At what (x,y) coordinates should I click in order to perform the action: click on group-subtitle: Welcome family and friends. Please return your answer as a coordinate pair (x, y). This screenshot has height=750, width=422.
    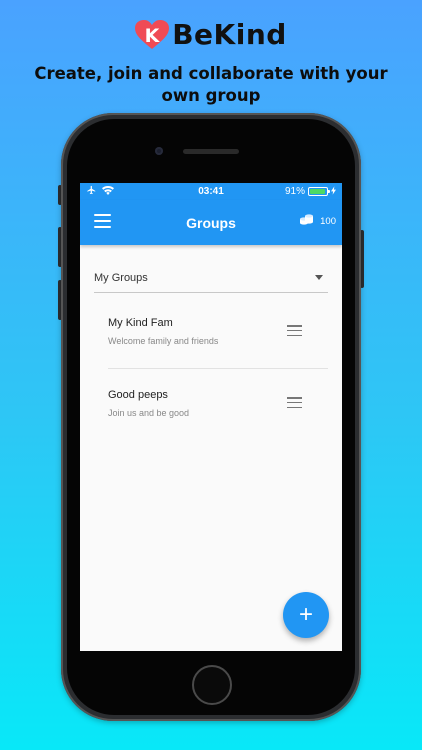
    Looking at the image, I should click on (163, 341).